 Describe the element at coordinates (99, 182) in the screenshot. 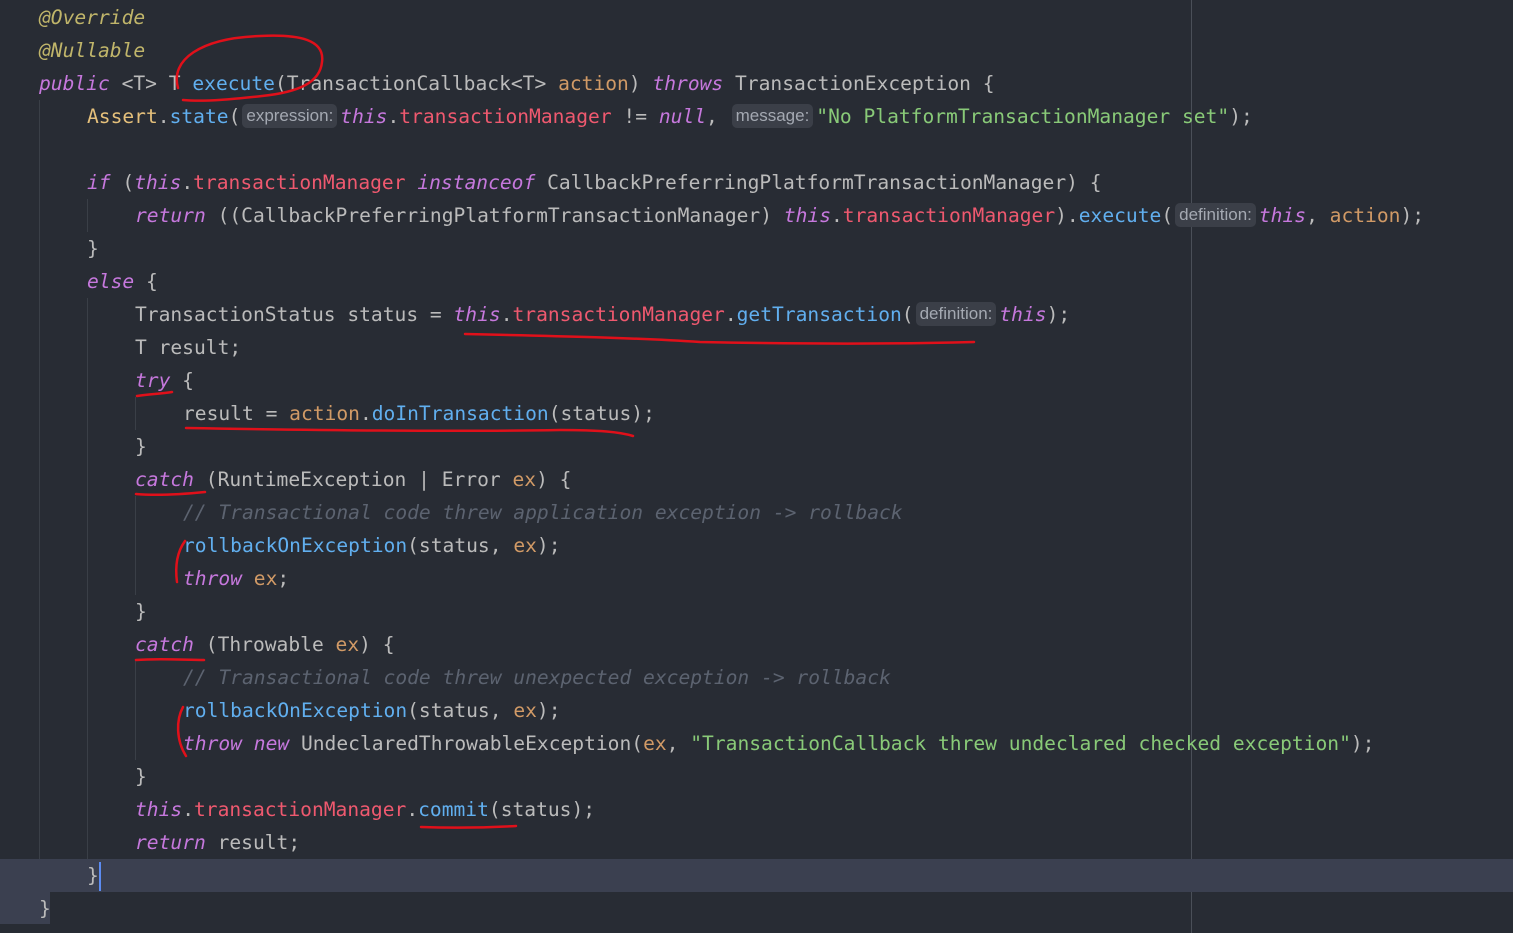

I see `code-token-kw: if` at that location.